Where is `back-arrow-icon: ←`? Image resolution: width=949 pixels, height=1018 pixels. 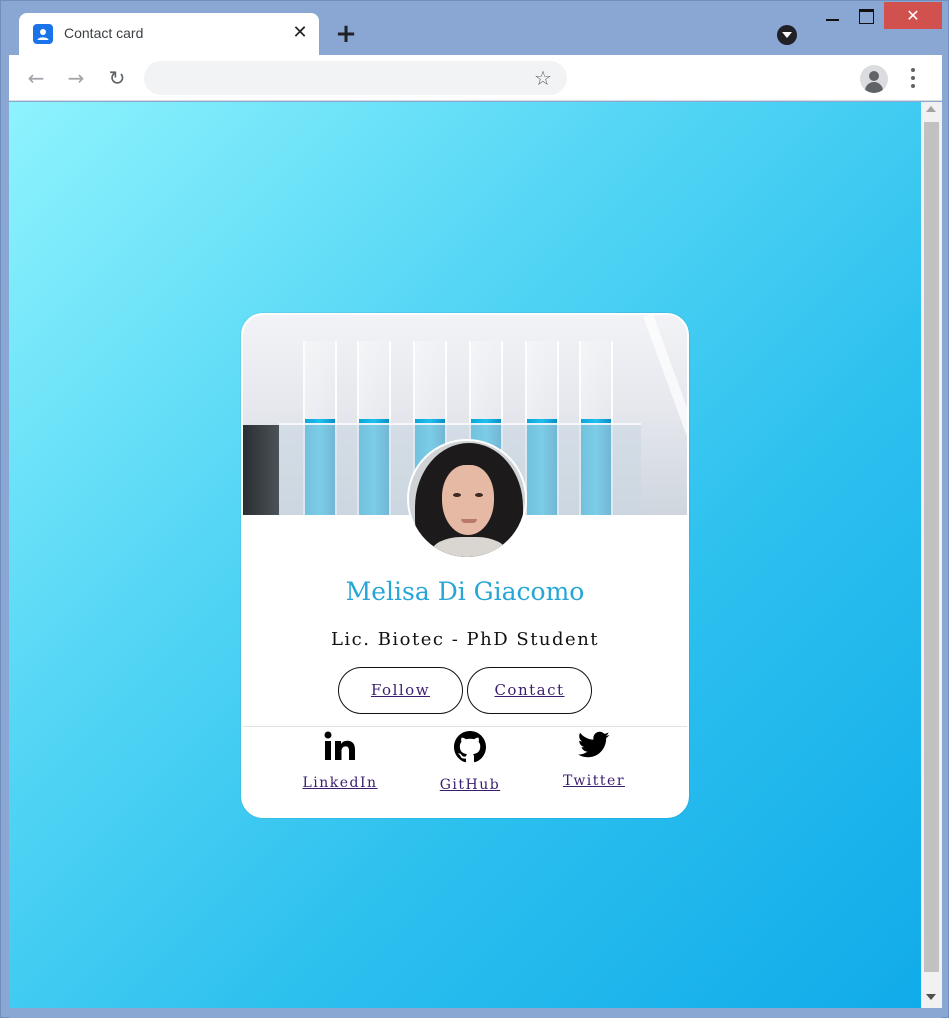
back-arrow-icon: ← is located at coordinates (36, 78).